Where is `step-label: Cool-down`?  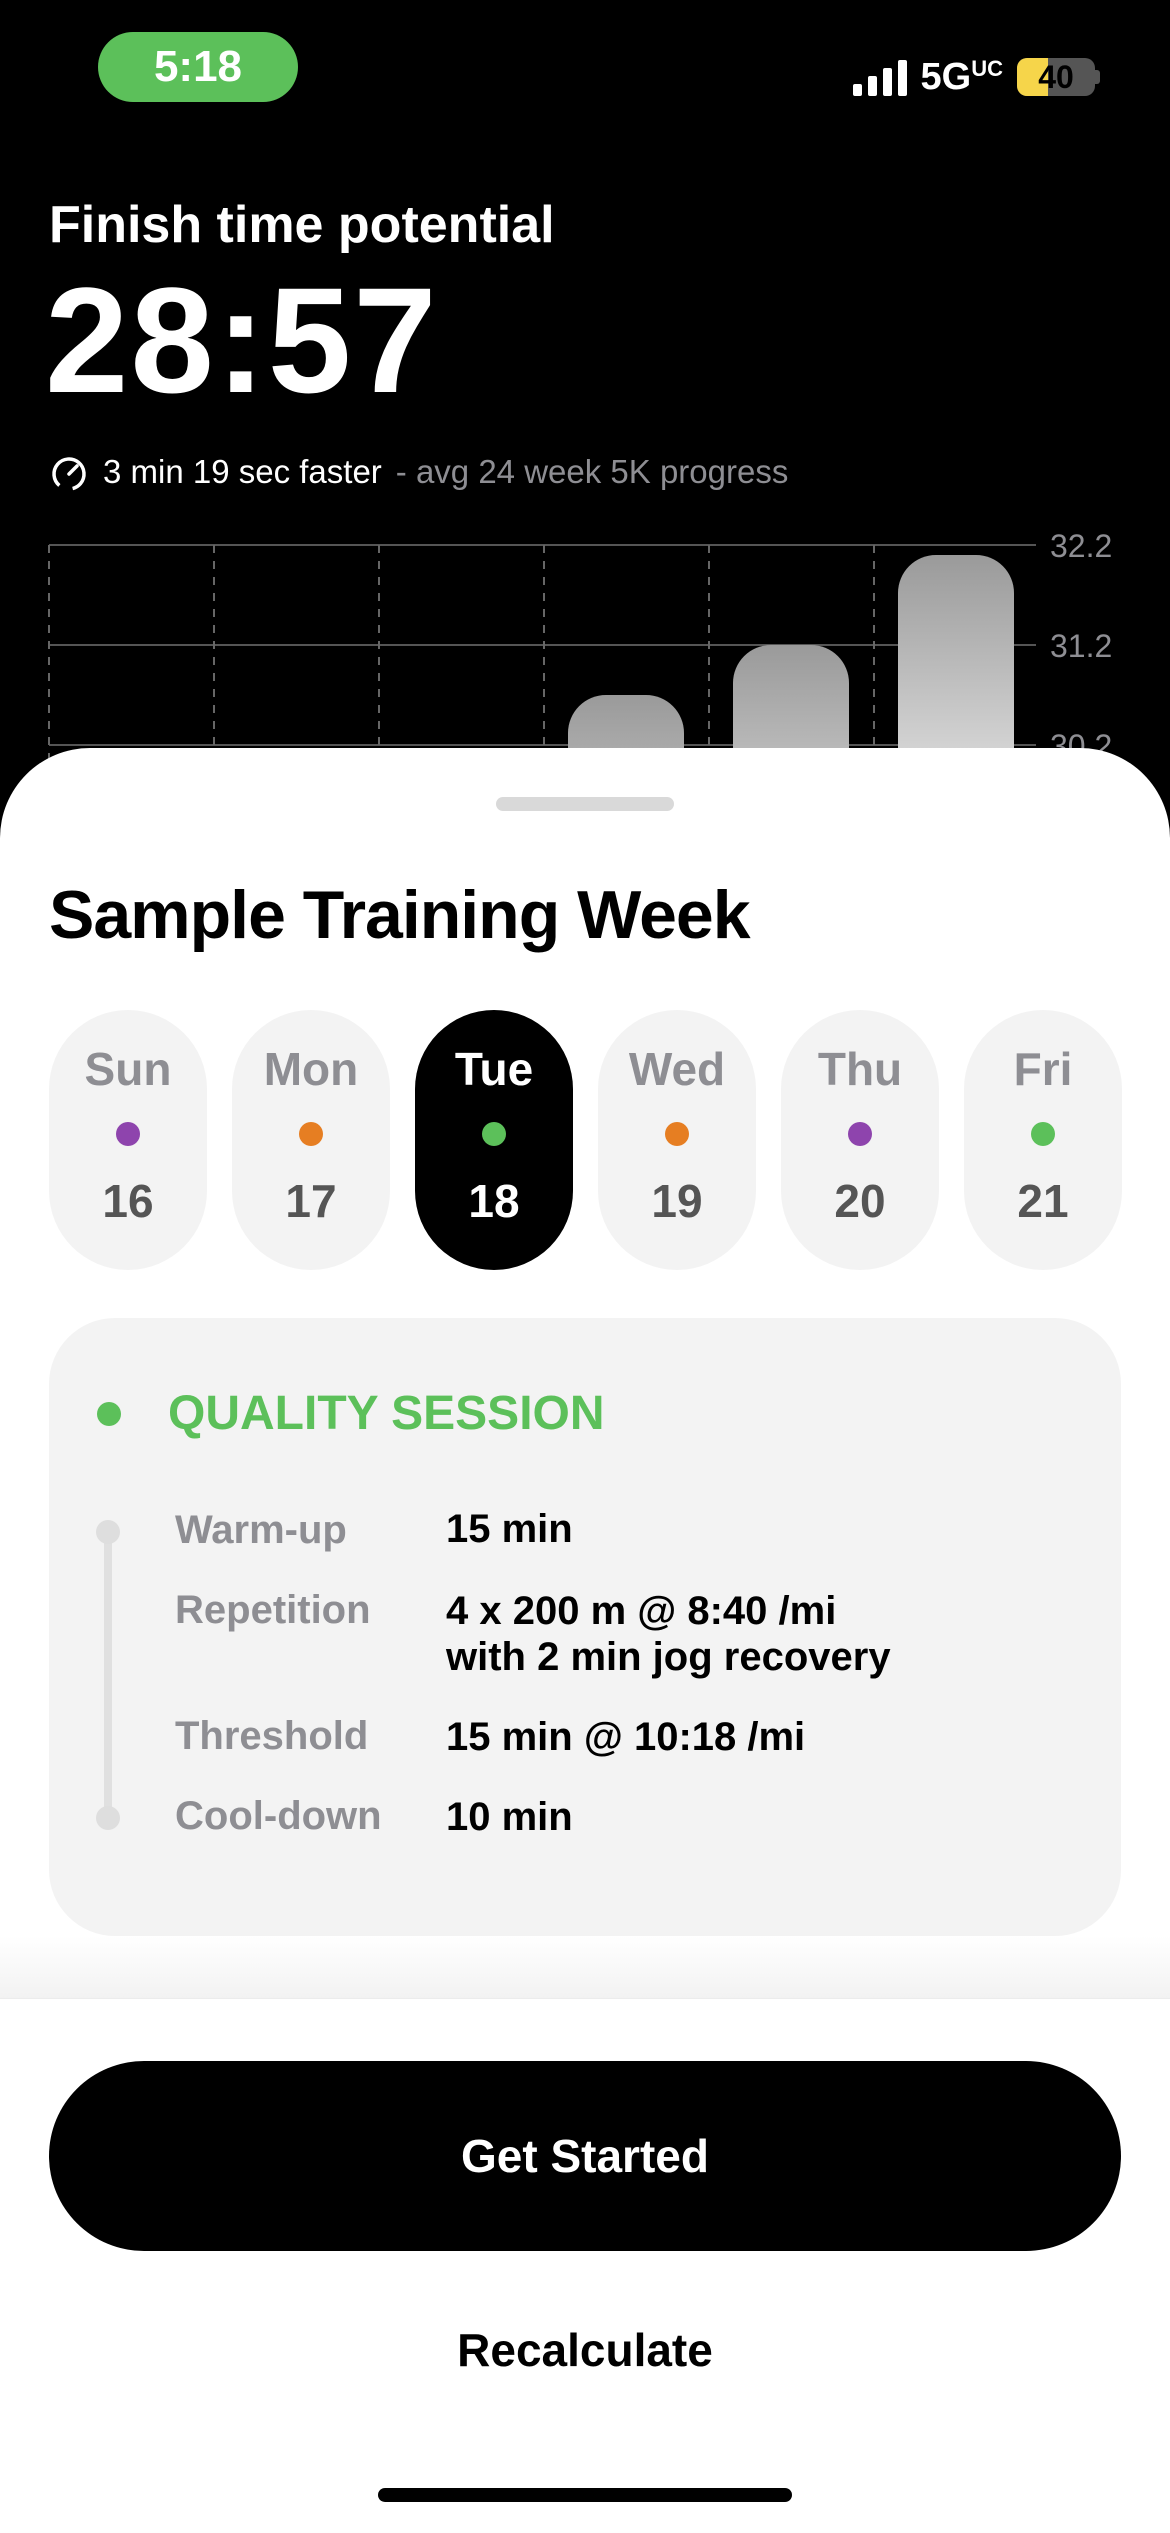 step-label: Cool-down is located at coordinates (278, 1816).